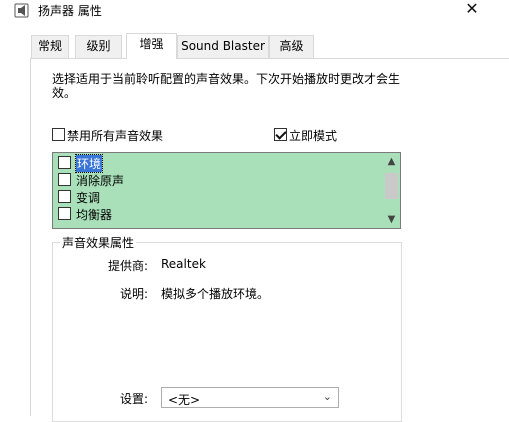  I want to click on close-icon: ✕, so click(472, 9).